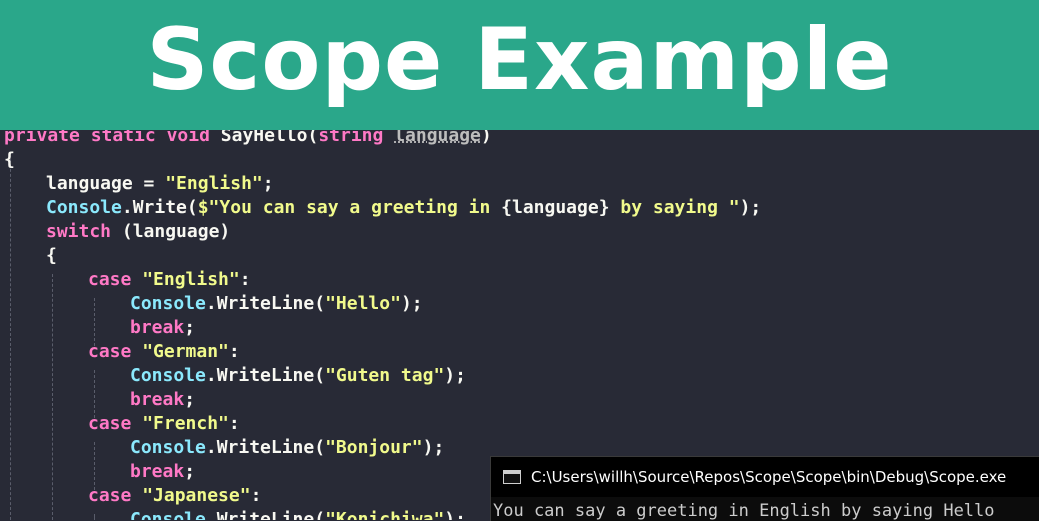 The width and height of the screenshot is (1039, 521). What do you see at coordinates (169, 279) in the screenshot?
I see `code-line: case "English":` at bounding box center [169, 279].